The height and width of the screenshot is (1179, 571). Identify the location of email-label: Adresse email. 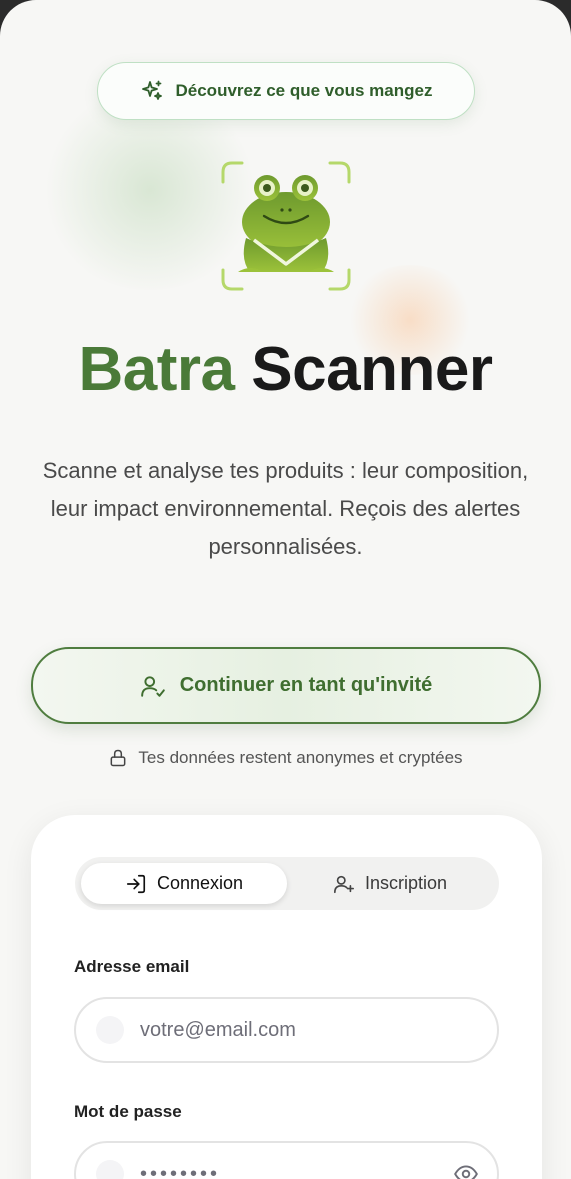
(132, 966).